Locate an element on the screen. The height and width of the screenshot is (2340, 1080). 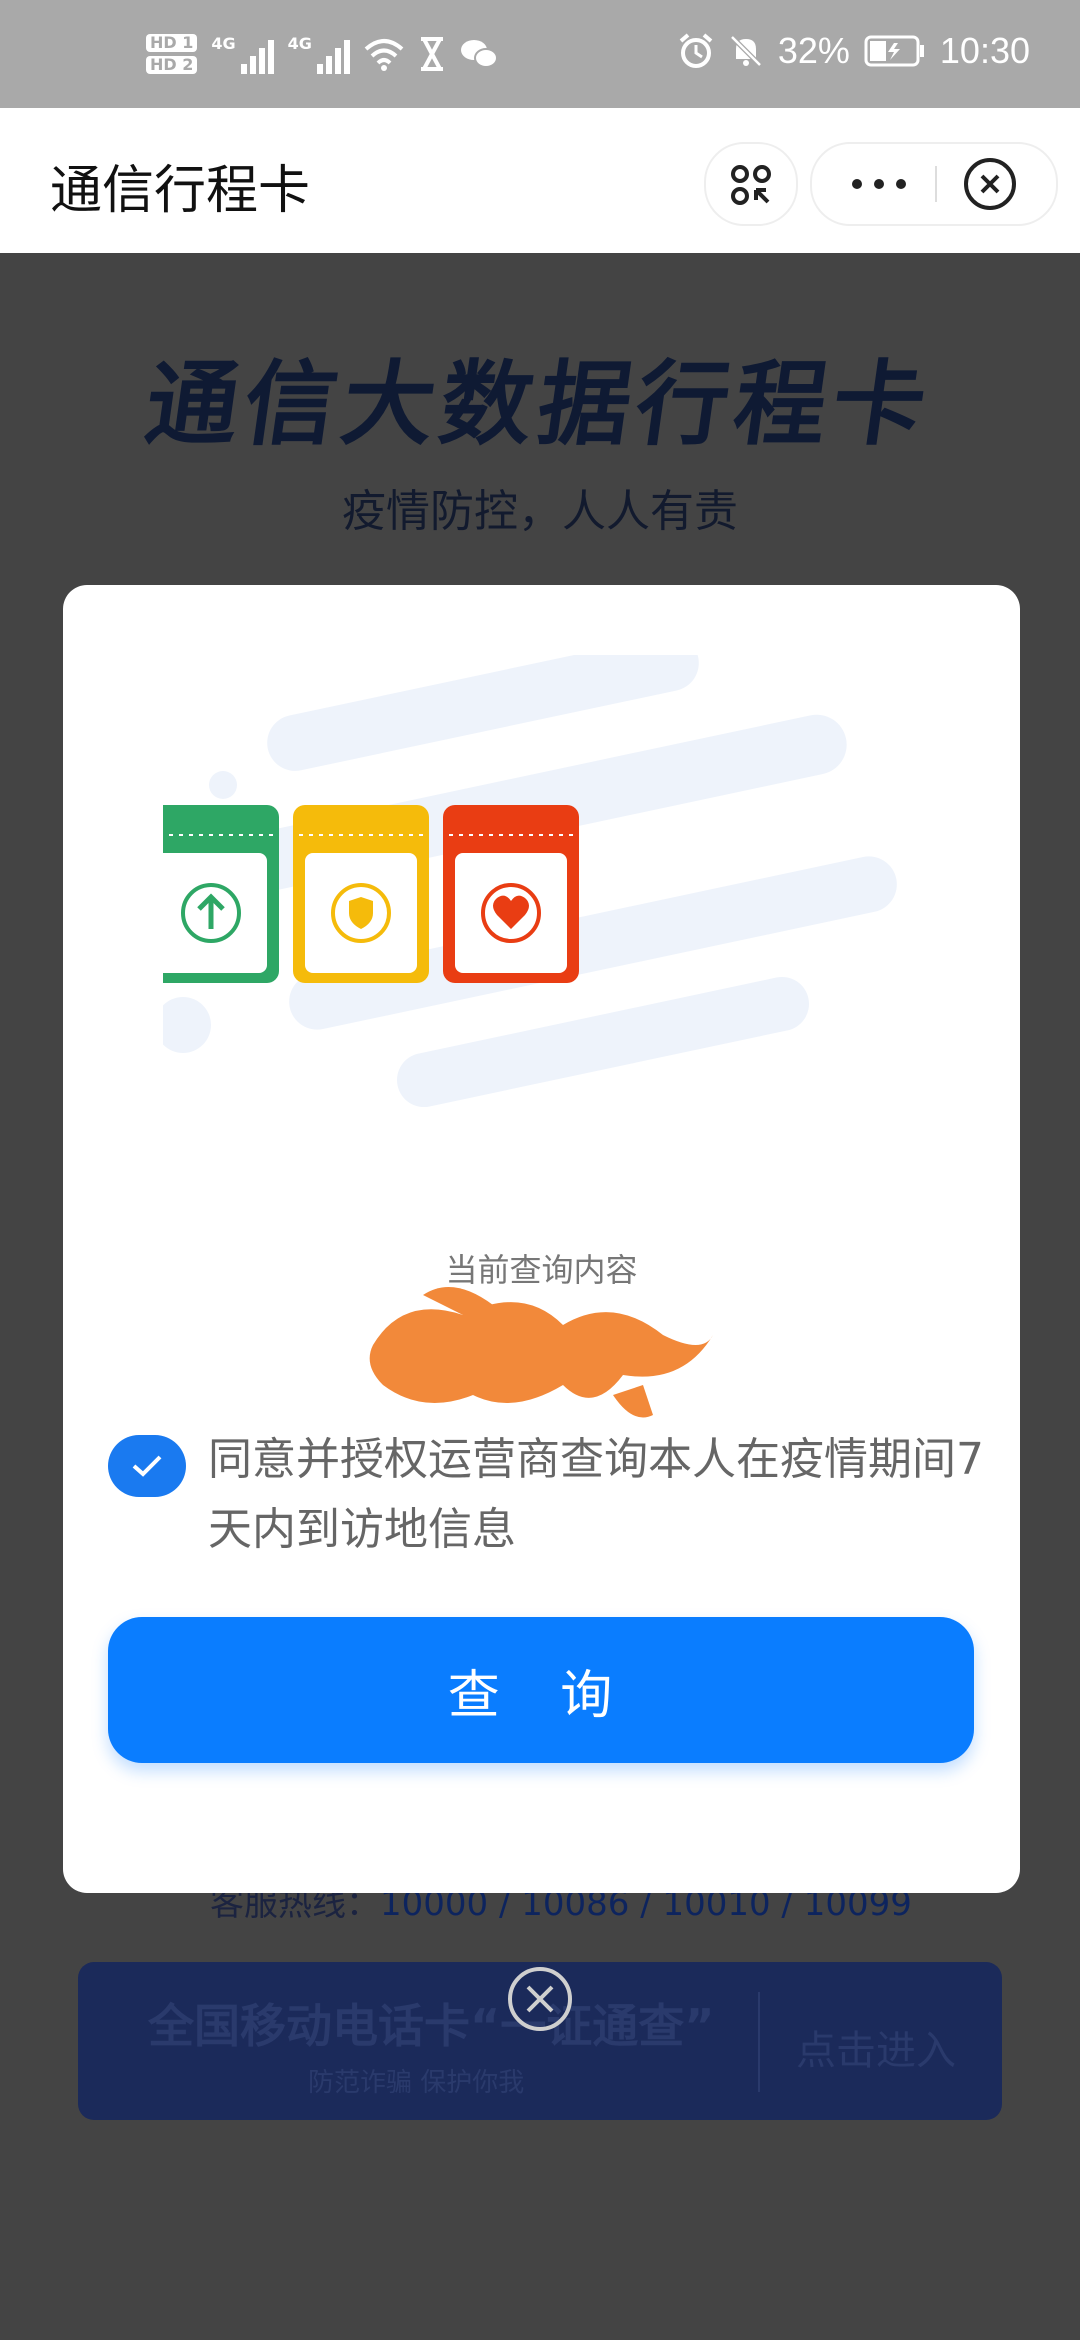
capsule-divider is located at coordinates (936, 184).